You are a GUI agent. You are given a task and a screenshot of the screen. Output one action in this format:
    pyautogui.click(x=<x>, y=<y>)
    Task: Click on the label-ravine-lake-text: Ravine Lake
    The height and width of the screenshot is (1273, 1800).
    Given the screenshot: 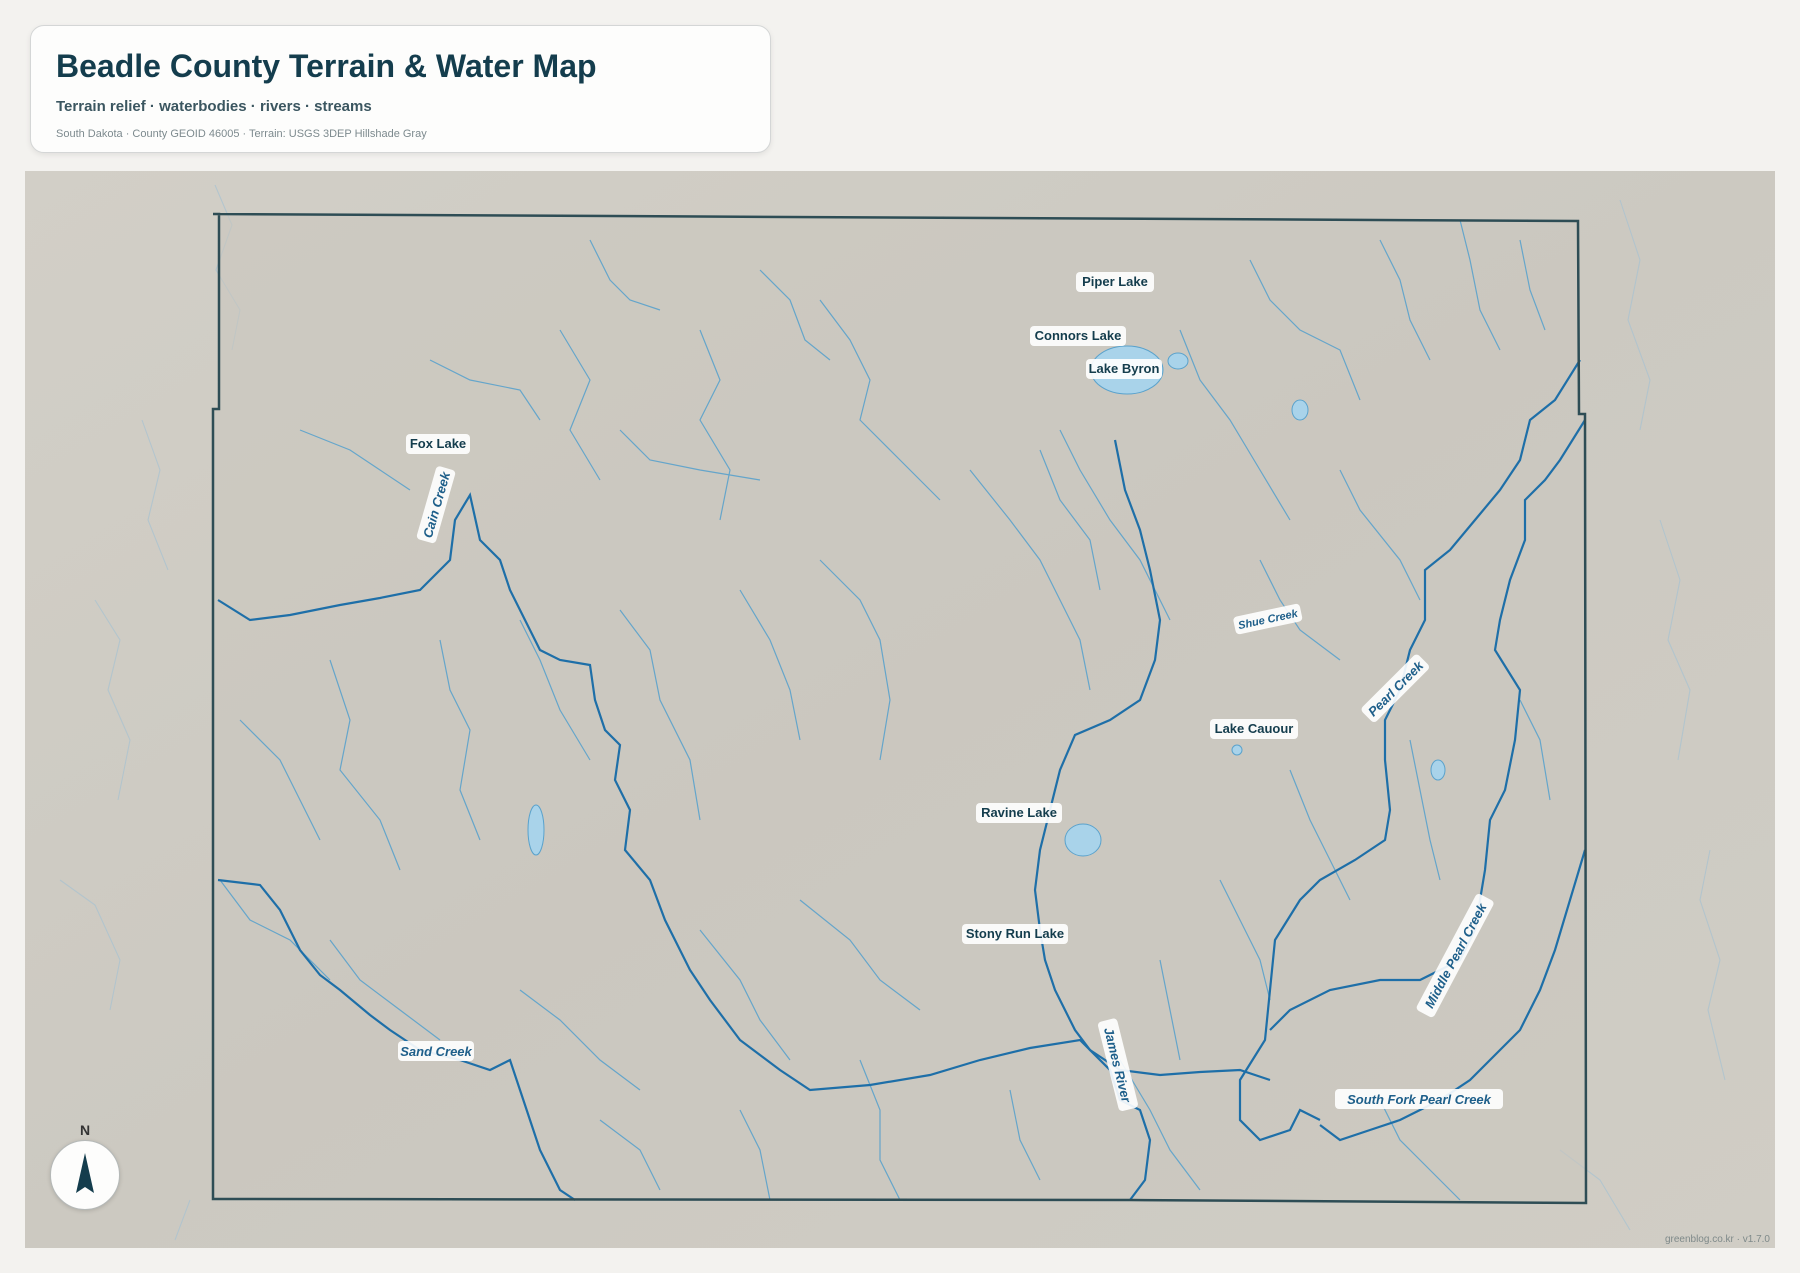 What is the action you would take?
    pyautogui.click(x=1019, y=812)
    